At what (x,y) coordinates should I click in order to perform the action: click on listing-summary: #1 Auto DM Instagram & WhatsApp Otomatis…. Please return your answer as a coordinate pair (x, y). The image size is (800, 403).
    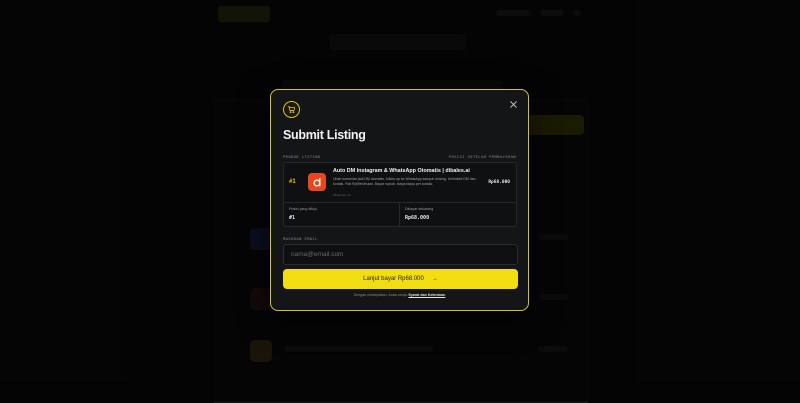
    Looking at the image, I should click on (400, 183).